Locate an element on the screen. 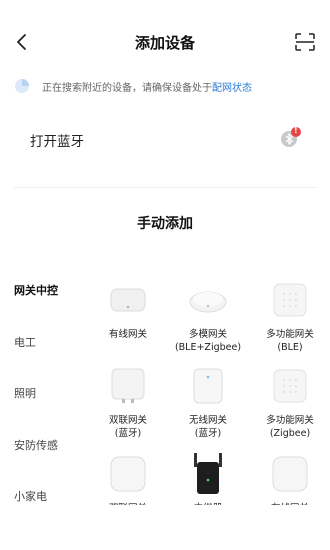 The image size is (330, 550). device-multifunction-gateway-zigbee: 多功能网关 (Zigbee) is located at coordinates (290, 403).